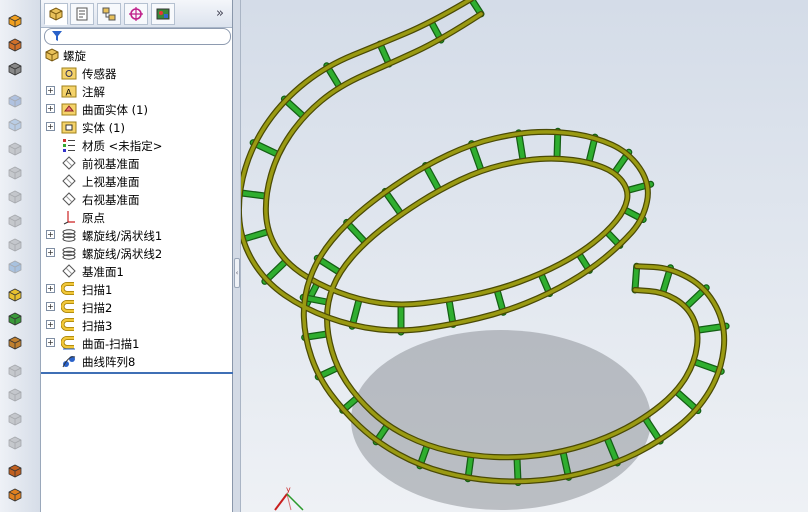 This screenshot has height=512, width=808. Describe the element at coordinates (99, 74) in the screenshot. I see `tree-node-label: 传感器` at that location.